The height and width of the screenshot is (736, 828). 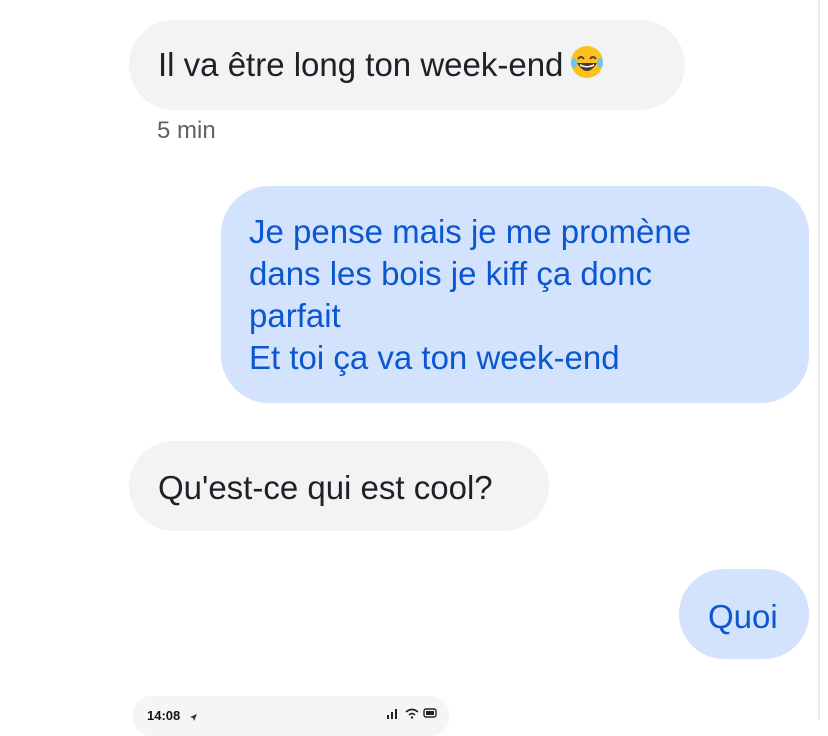 What do you see at coordinates (587, 62) in the screenshot?
I see `face-with-tears-of-joy-icon` at bounding box center [587, 62].